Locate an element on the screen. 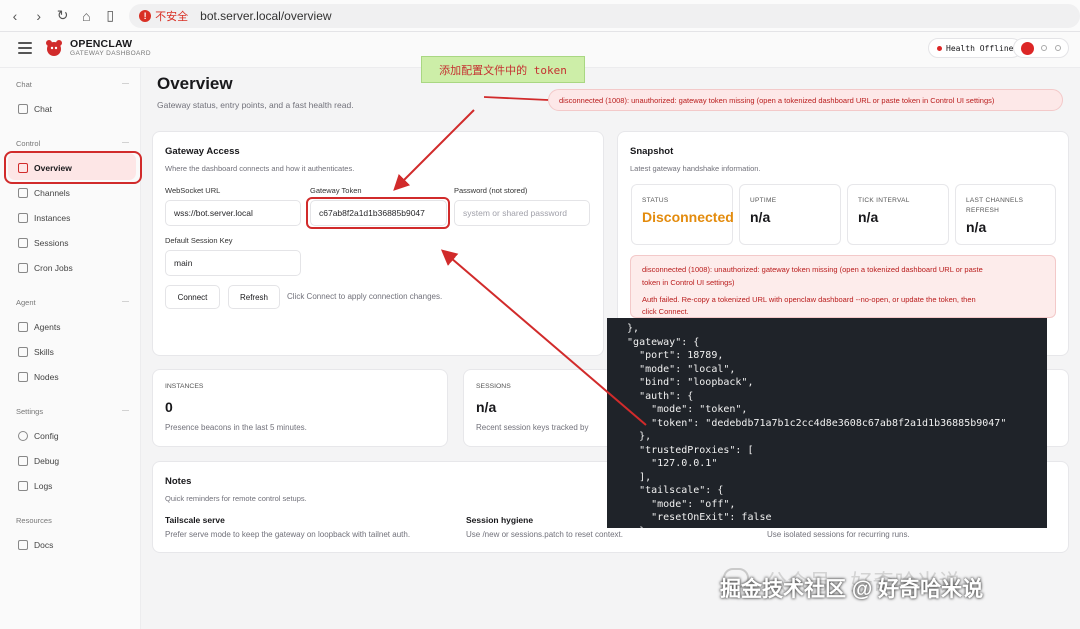  annotation-line is located at coordinates (516, 98).